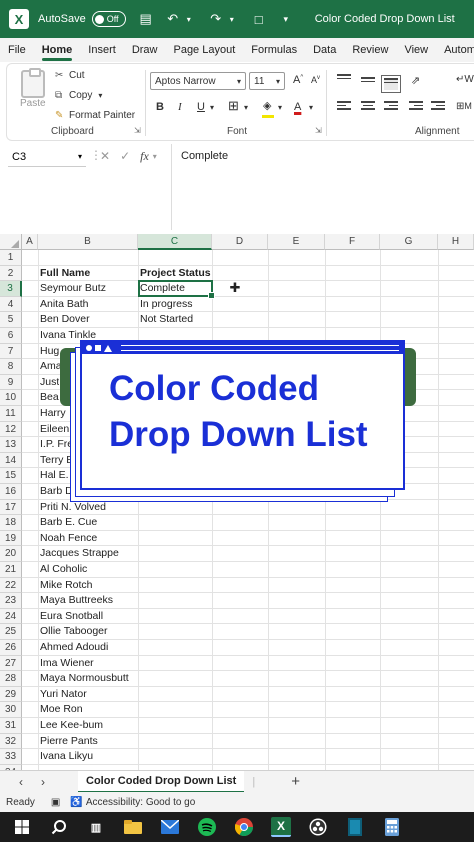 The width and height of the screenshot is (474, 842). Describe the element at coordinates (48, 352) in the screenshot. I see `name-cell: Hug` at that location.